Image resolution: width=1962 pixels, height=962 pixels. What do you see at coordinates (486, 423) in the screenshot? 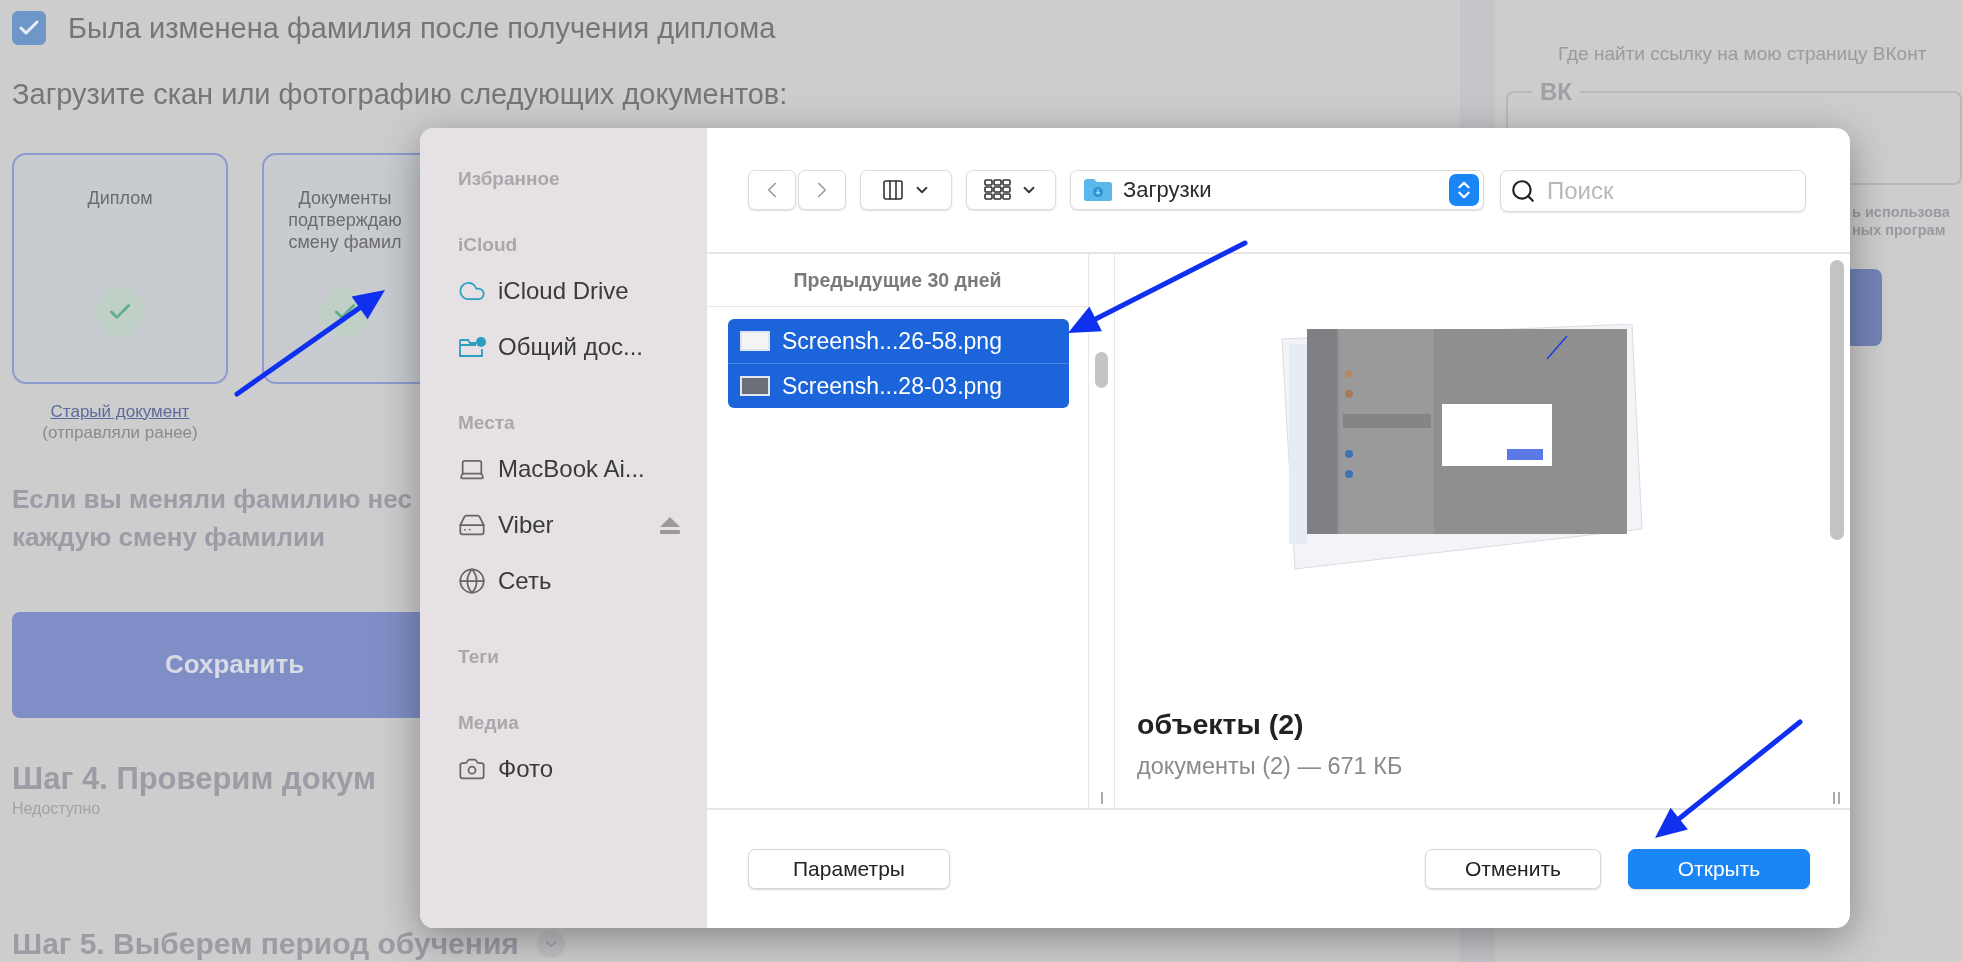
I see `section-title: Места` at bounding box center [486, 423].